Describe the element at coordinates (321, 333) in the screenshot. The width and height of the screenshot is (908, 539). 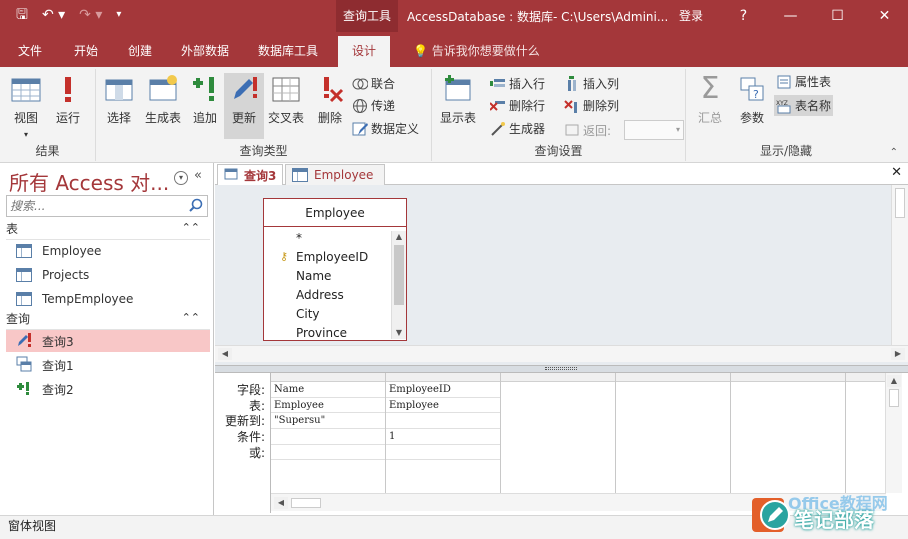
I see `field-province: Province` at that location.